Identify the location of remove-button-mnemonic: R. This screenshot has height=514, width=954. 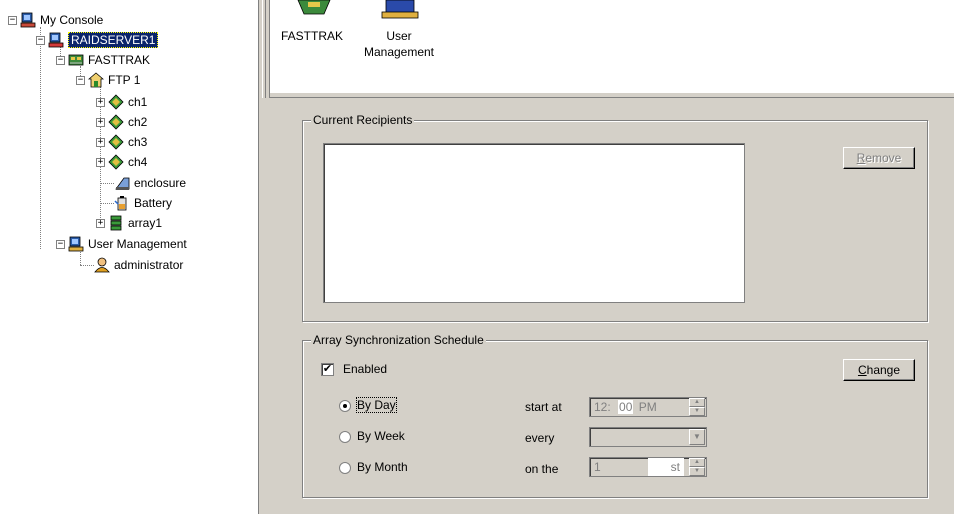
(861, 158).